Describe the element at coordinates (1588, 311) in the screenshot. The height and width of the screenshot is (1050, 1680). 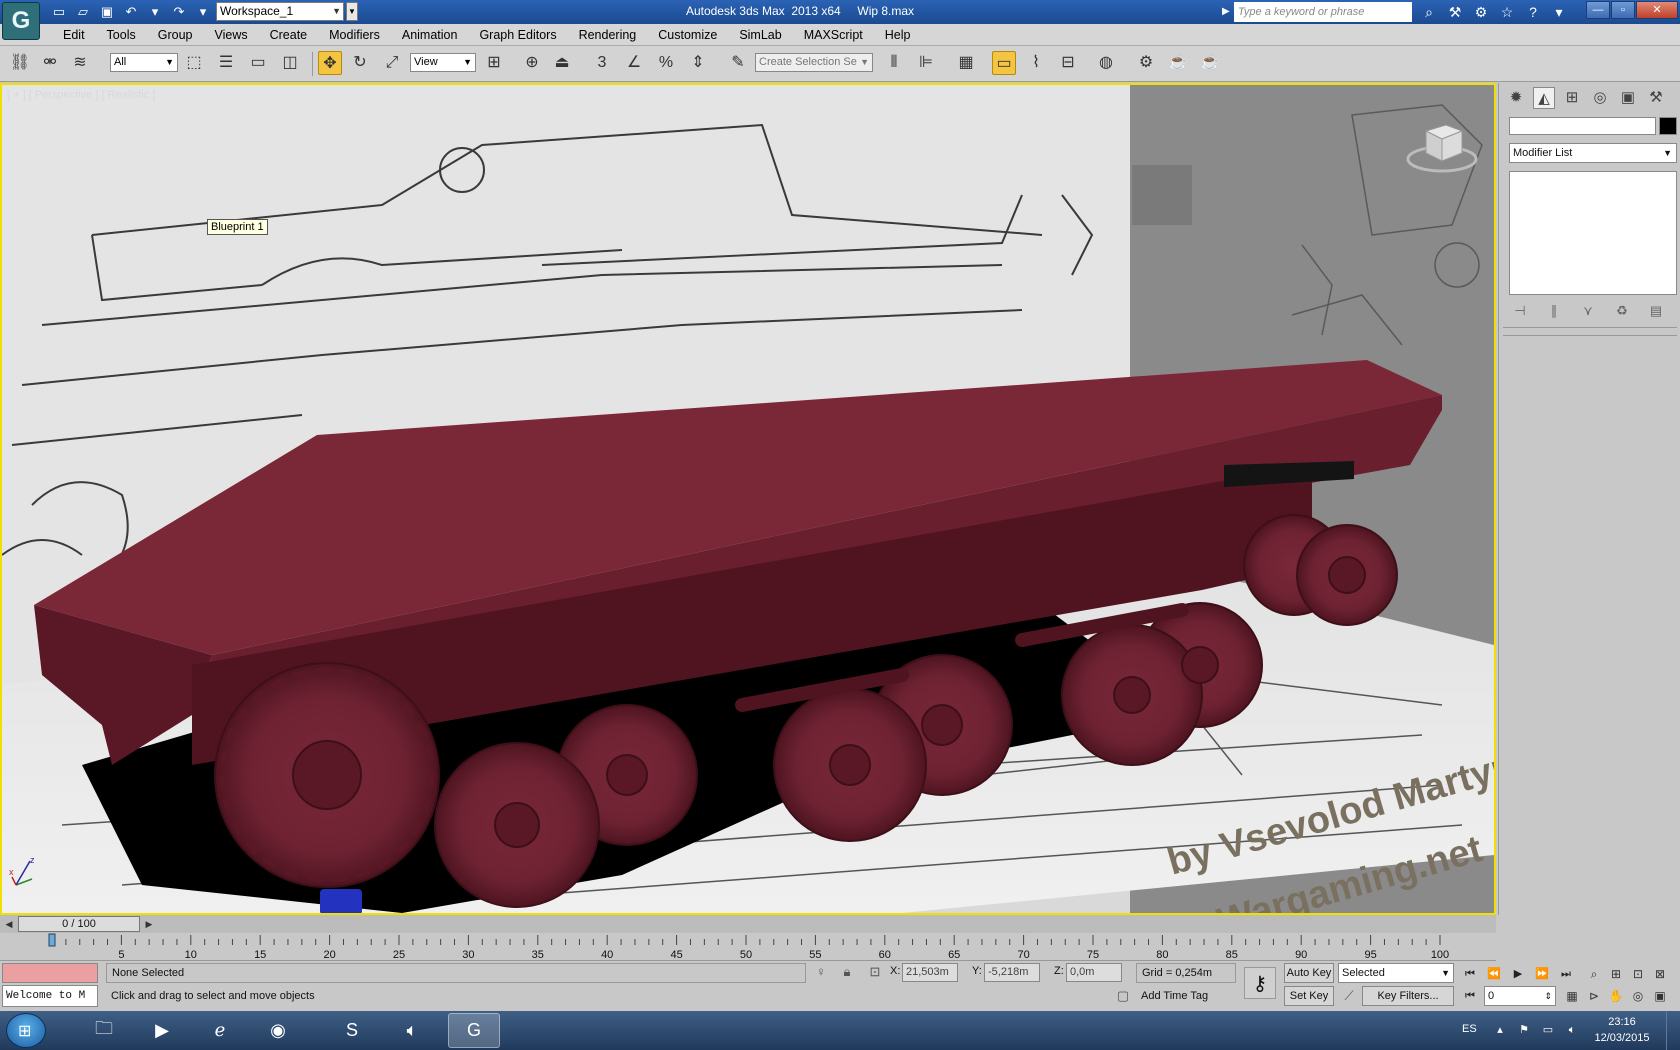
I see `make-unique-icon: ⋎` at that location.